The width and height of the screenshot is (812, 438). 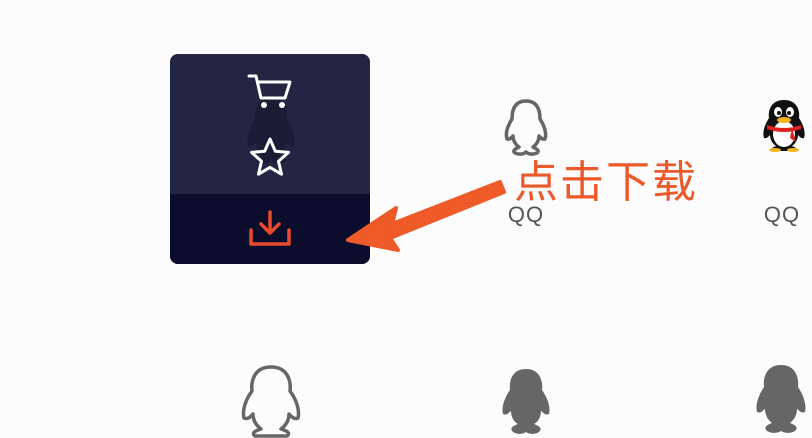 What do you see at coordinates (606, 182) in the screenshot?
I see `annotation-text: 点击下载` at bounding box center [606, 182].